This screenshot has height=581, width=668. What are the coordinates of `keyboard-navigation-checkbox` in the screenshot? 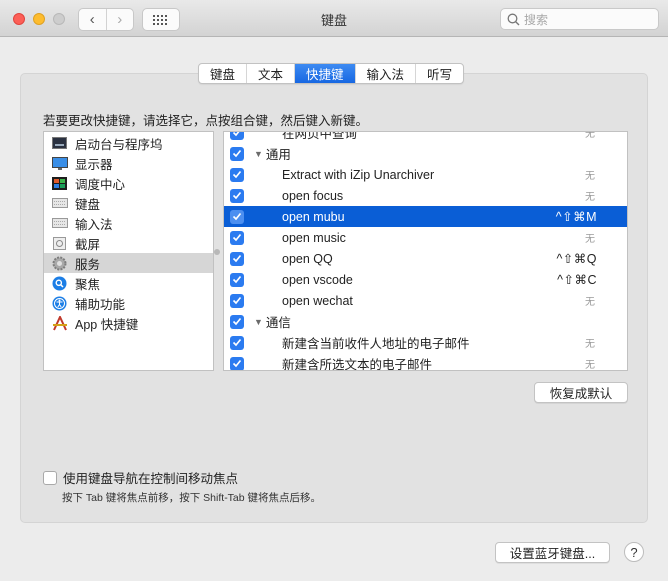 It's located at (50, 477).